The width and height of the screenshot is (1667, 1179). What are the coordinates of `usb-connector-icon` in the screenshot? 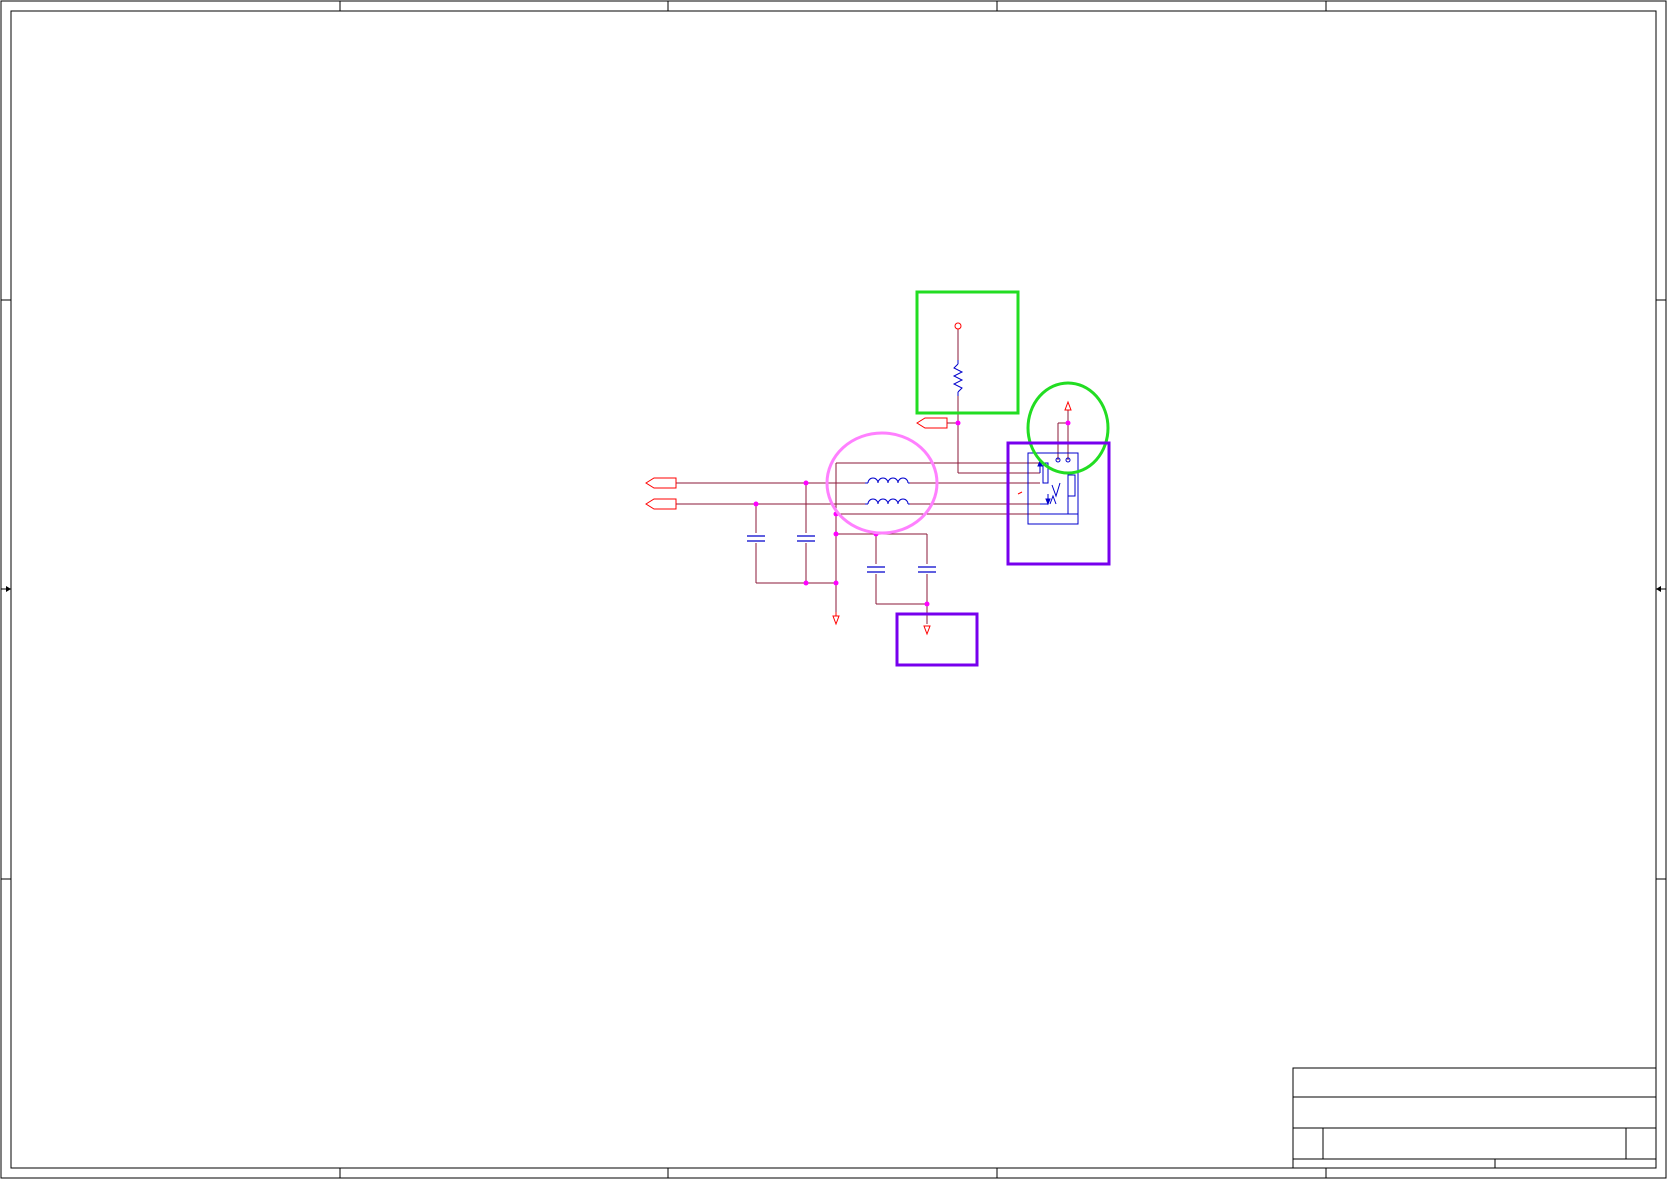 It's located at (1053, 488).